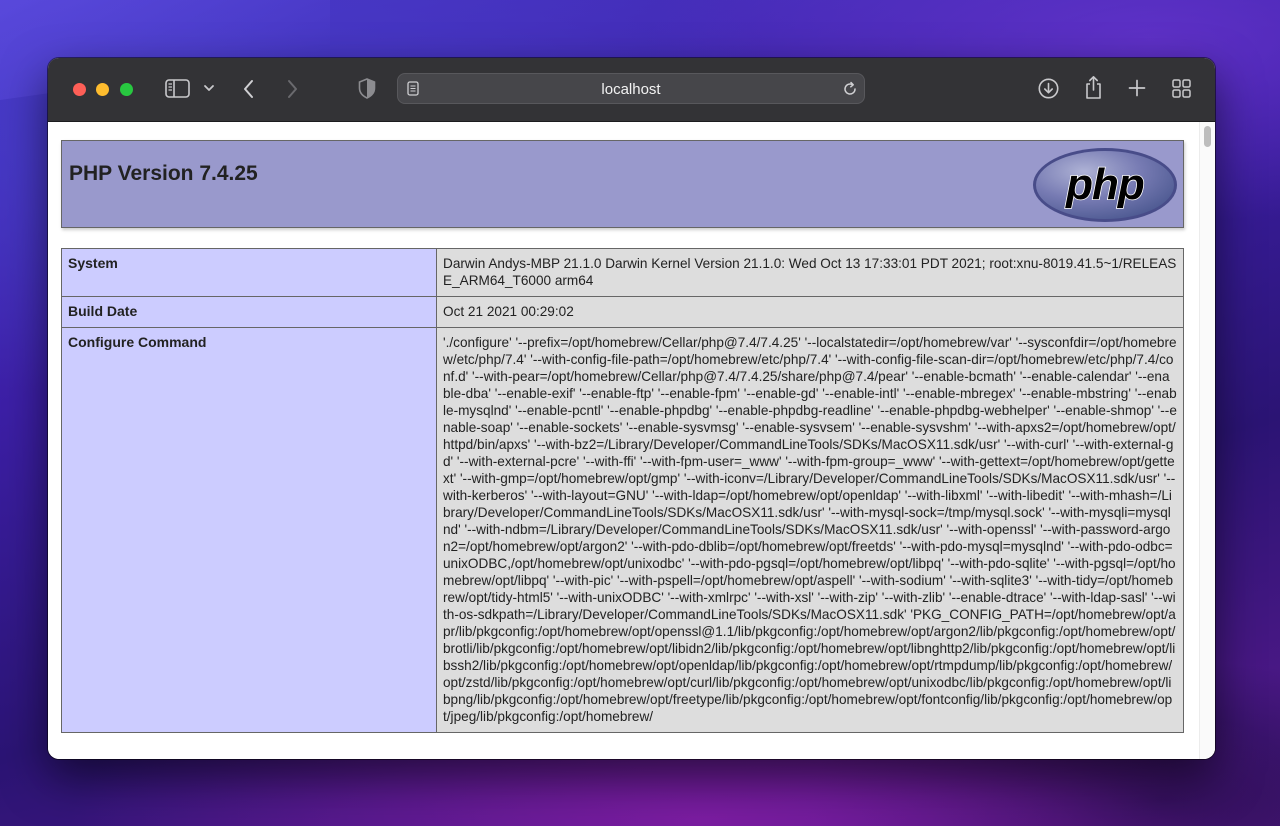  Describe the element at coordinates (249, 89) in the screenshot. I see `chevron-left-icon` at that location.